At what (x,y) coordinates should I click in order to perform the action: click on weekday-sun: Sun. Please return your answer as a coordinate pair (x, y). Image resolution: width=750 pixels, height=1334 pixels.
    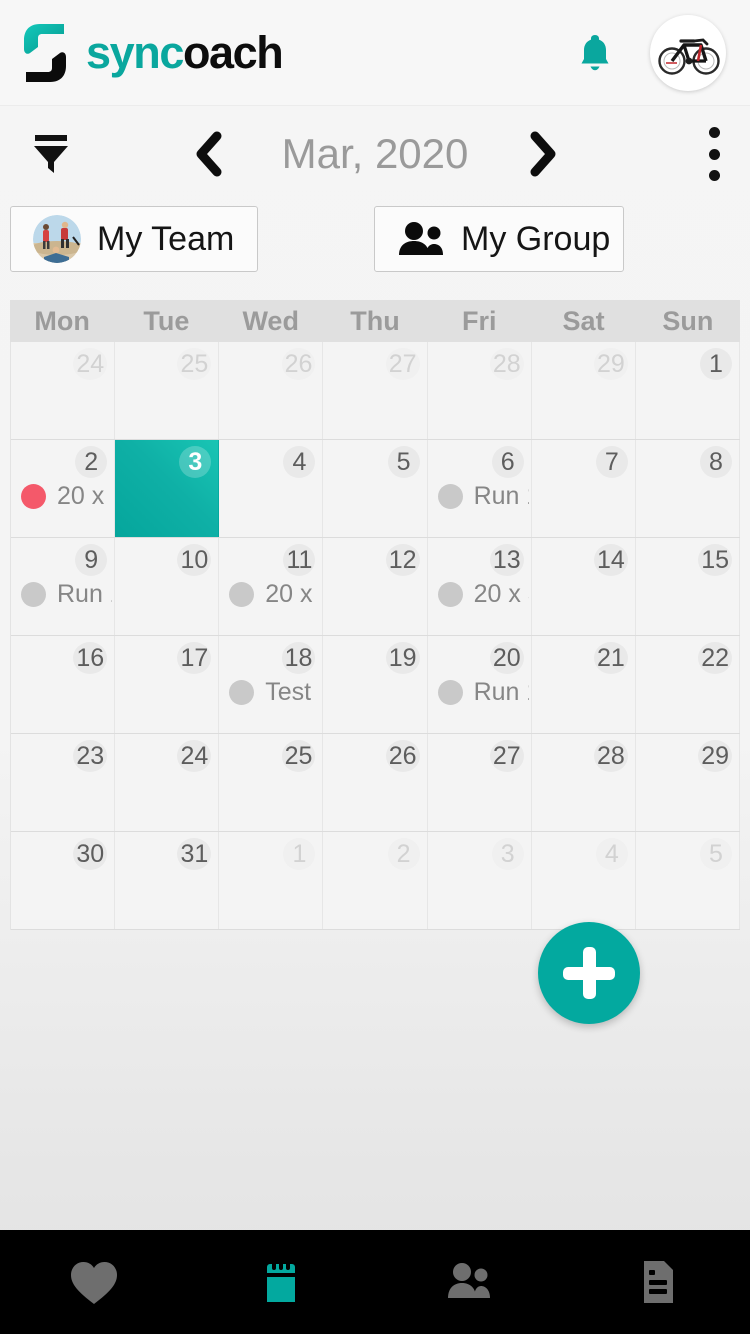
    Looking at the image, I should click on (688, 320).